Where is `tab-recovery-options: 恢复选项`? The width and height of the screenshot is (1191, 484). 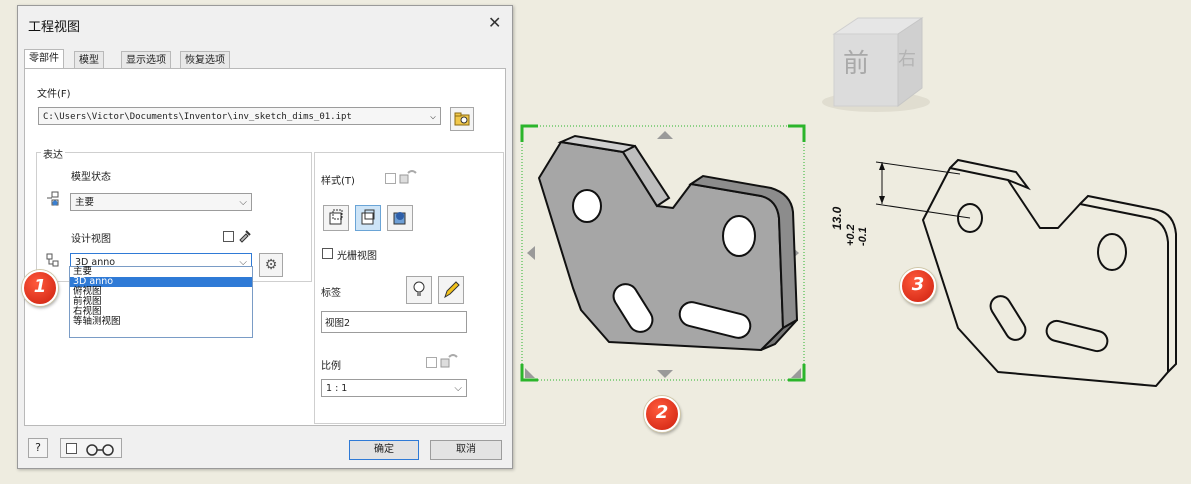 tab-recovery-options: 恢复选项 is located at coordinates (205, 60).